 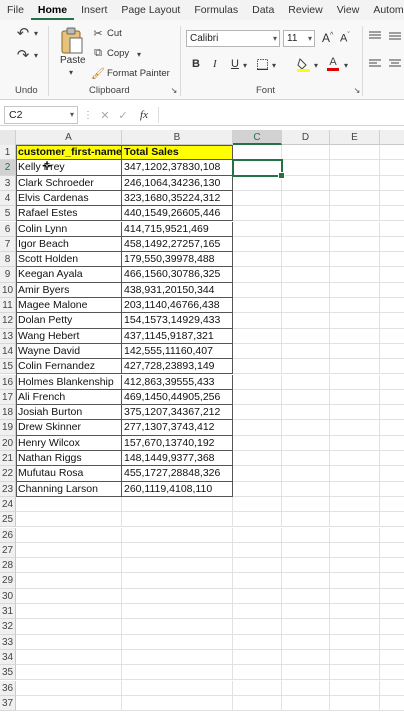 What do you see at coordinates (306, 183) in the screenshot?
I see `cell-d3` at bounding box center [306, 183].